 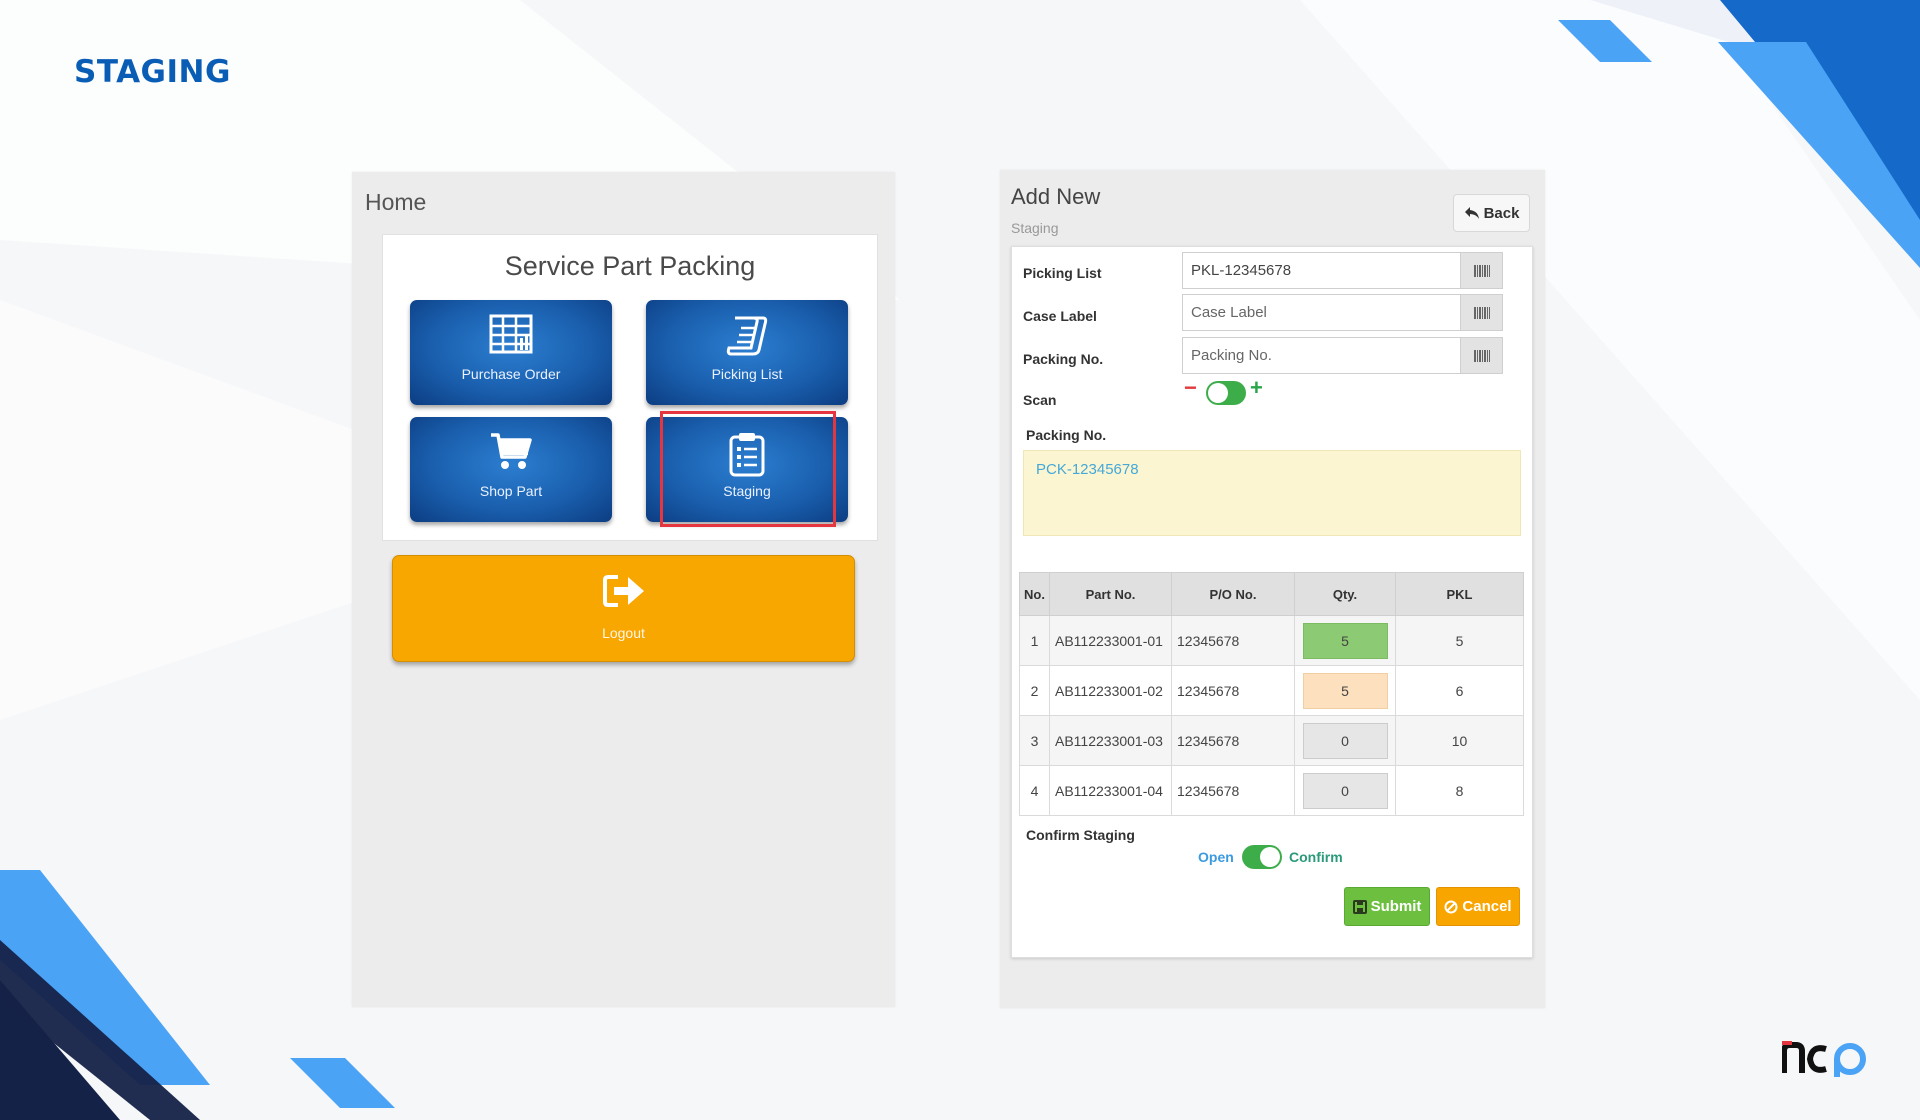 I want to click on packing-no-input, so click(x=1322, y=355).